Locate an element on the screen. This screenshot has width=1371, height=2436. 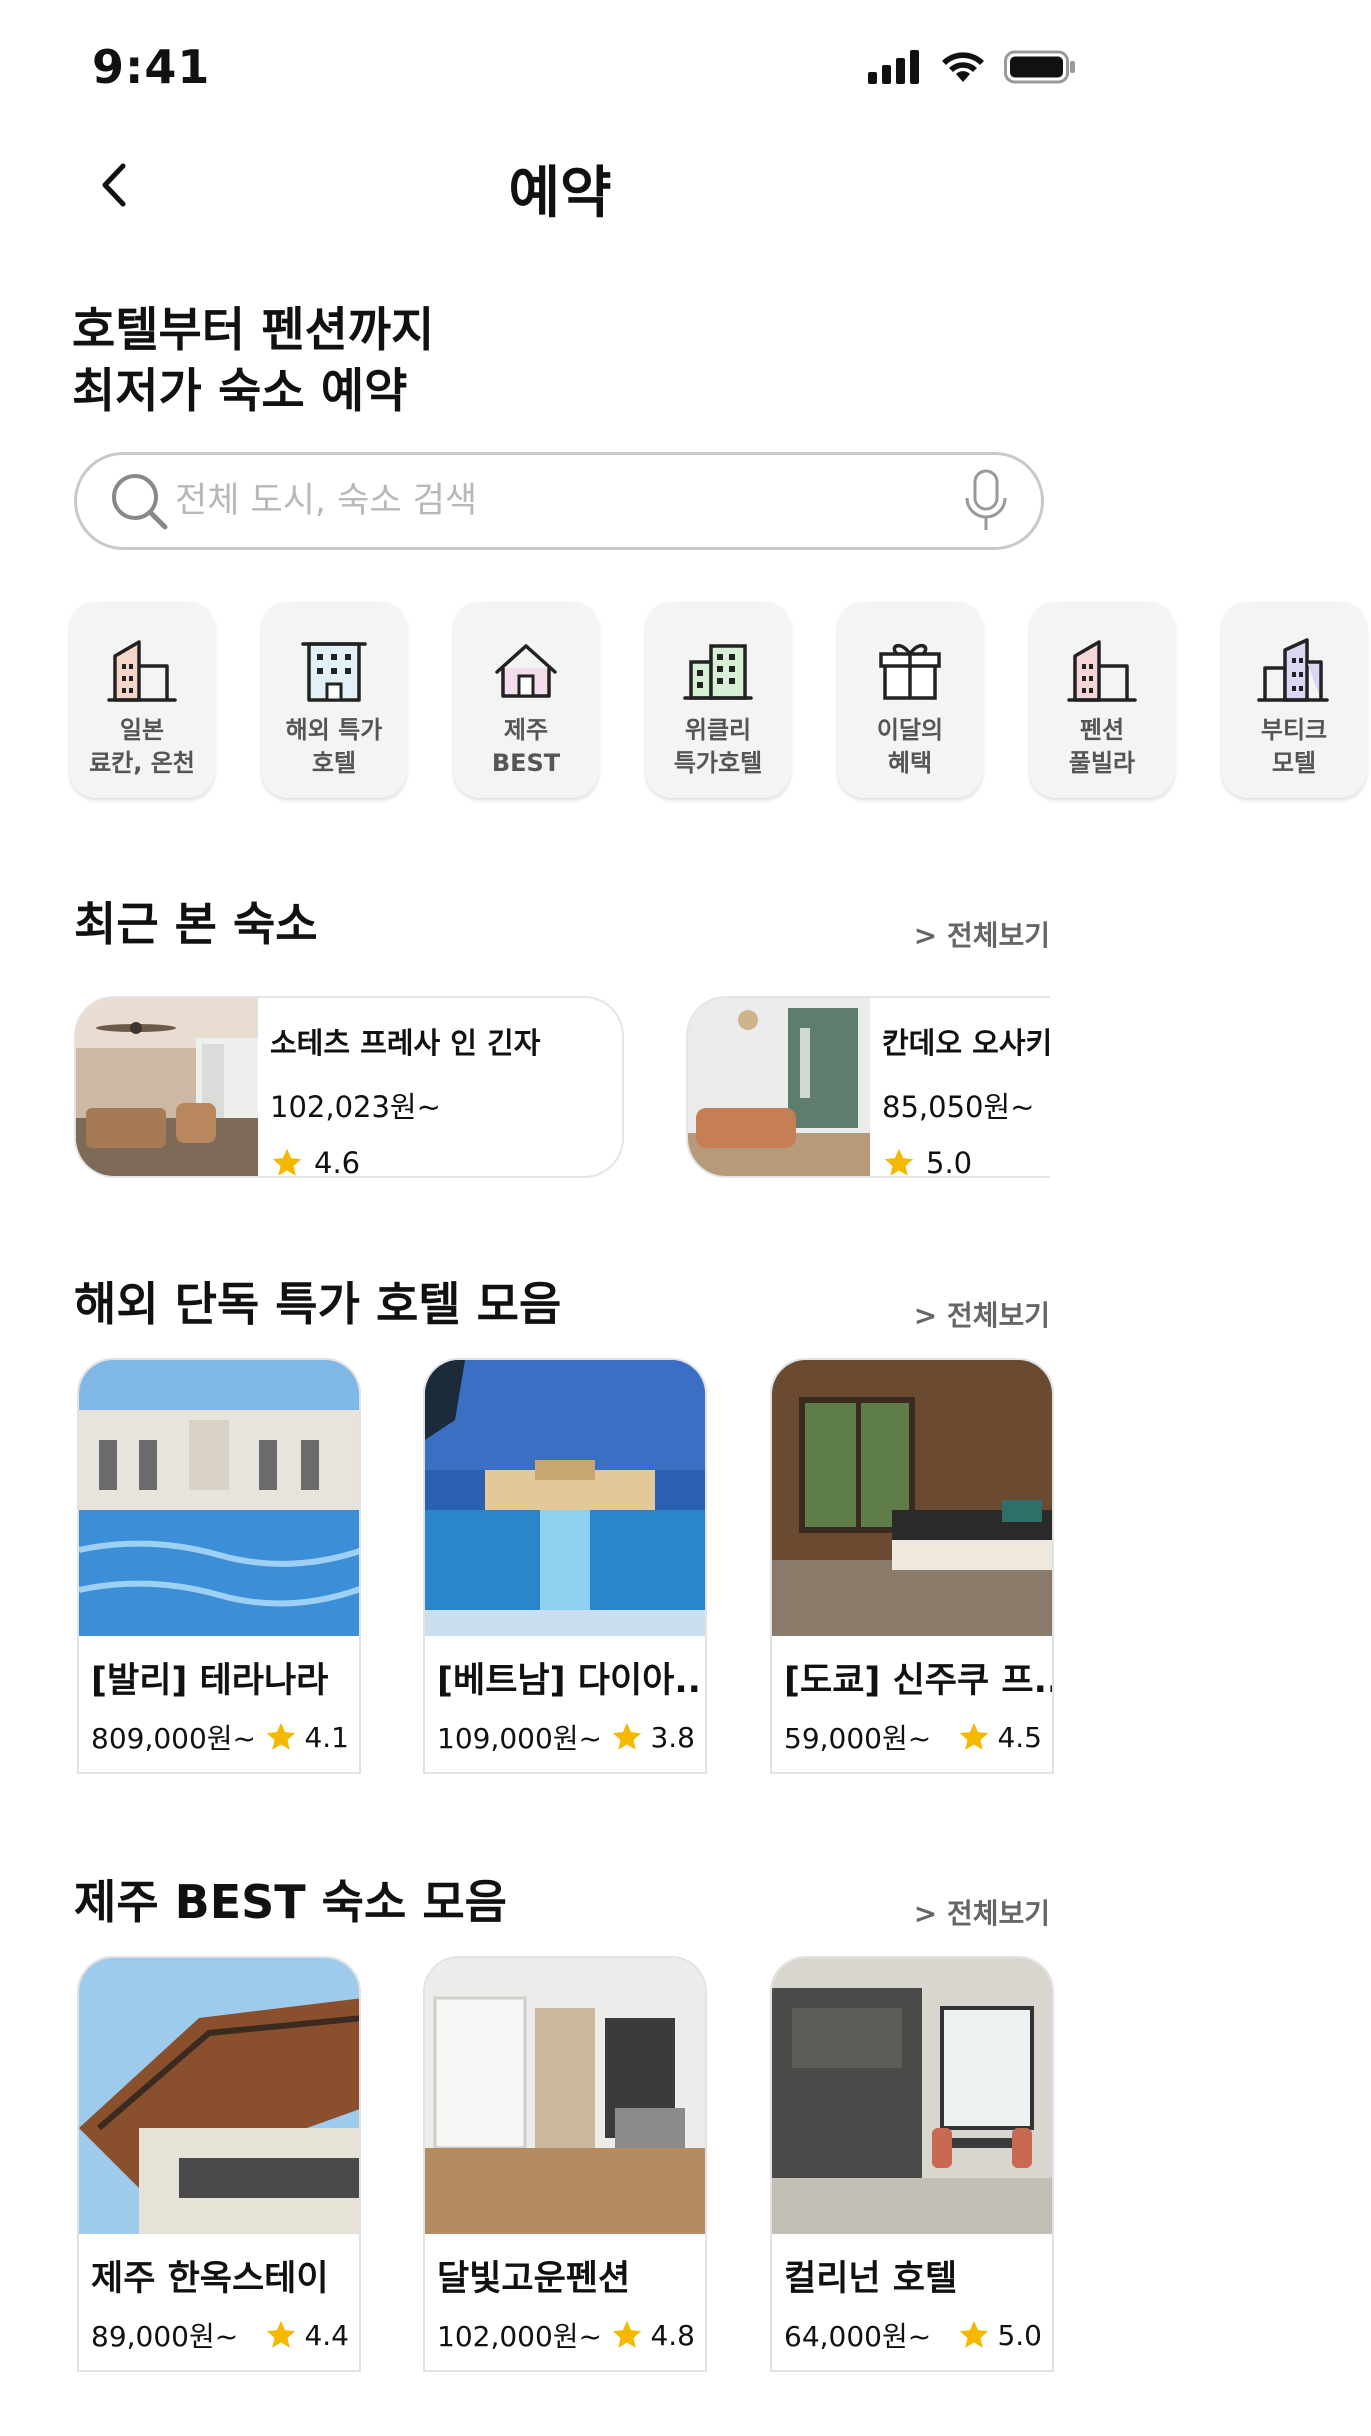
hotel-name: [도쿄] 신주쿠 프.. is located at coordinates (918, 1681).